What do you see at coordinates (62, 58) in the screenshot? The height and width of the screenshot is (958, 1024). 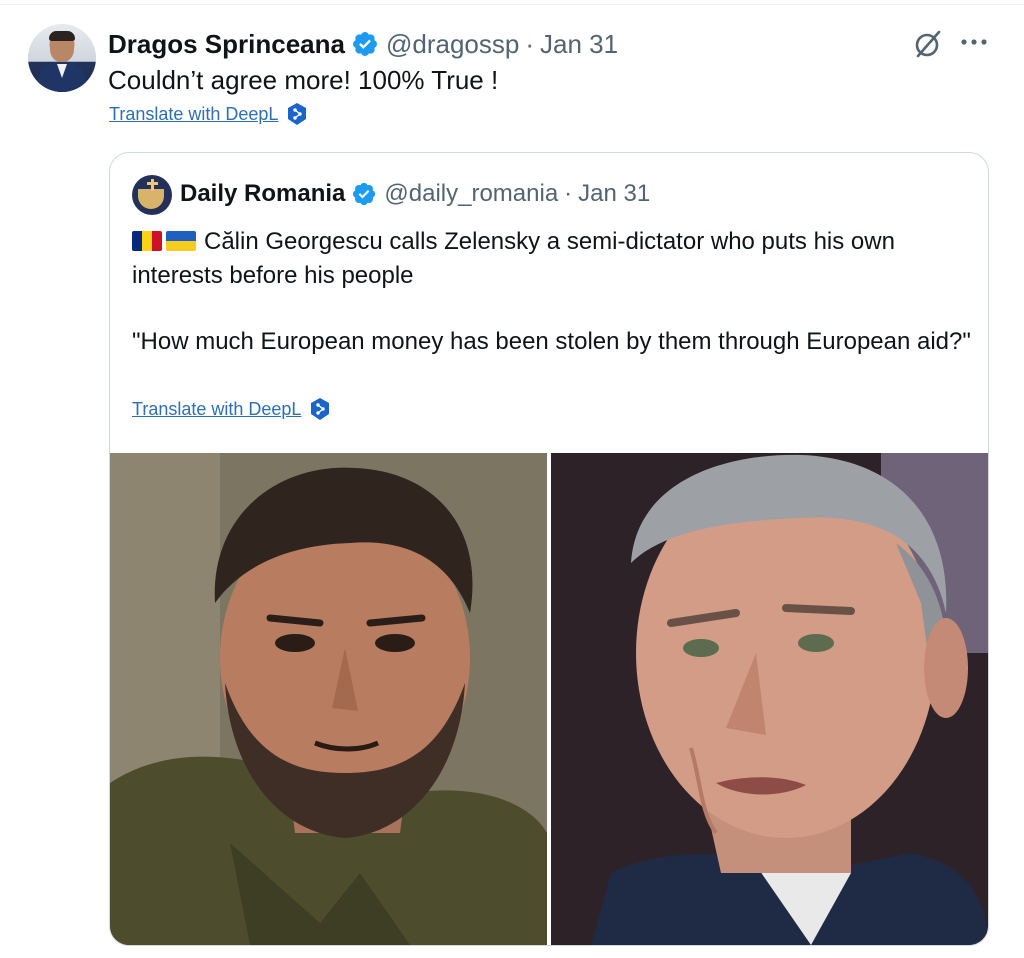 I see `author-avatar` at bounding box center [62, 58].